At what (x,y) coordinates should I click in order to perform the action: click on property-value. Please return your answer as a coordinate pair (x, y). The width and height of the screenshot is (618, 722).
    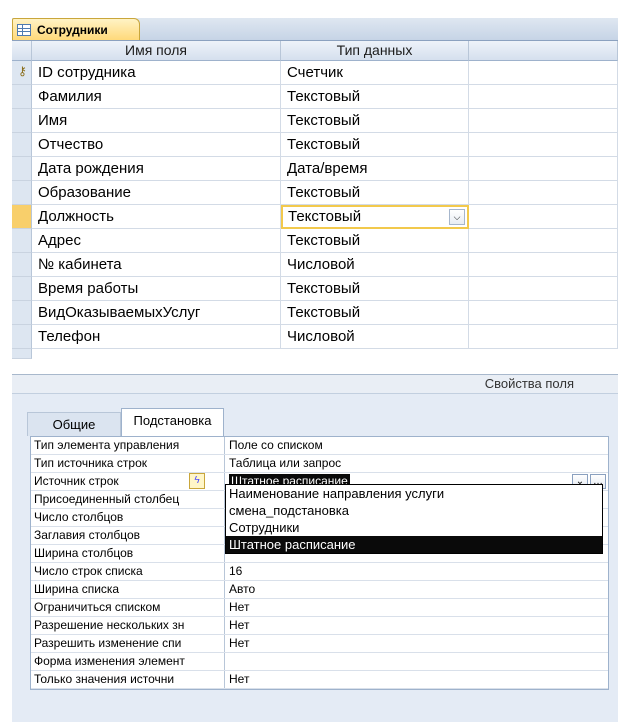
    Looking at the image, I should click on (417, 661).